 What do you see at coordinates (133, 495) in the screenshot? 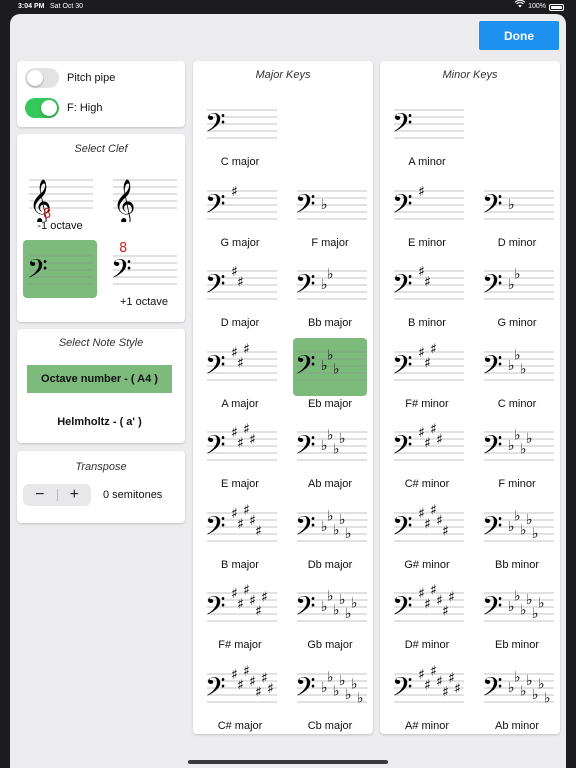
I see `transpose-value: 0 semitones` at bounding box center [133, 495].